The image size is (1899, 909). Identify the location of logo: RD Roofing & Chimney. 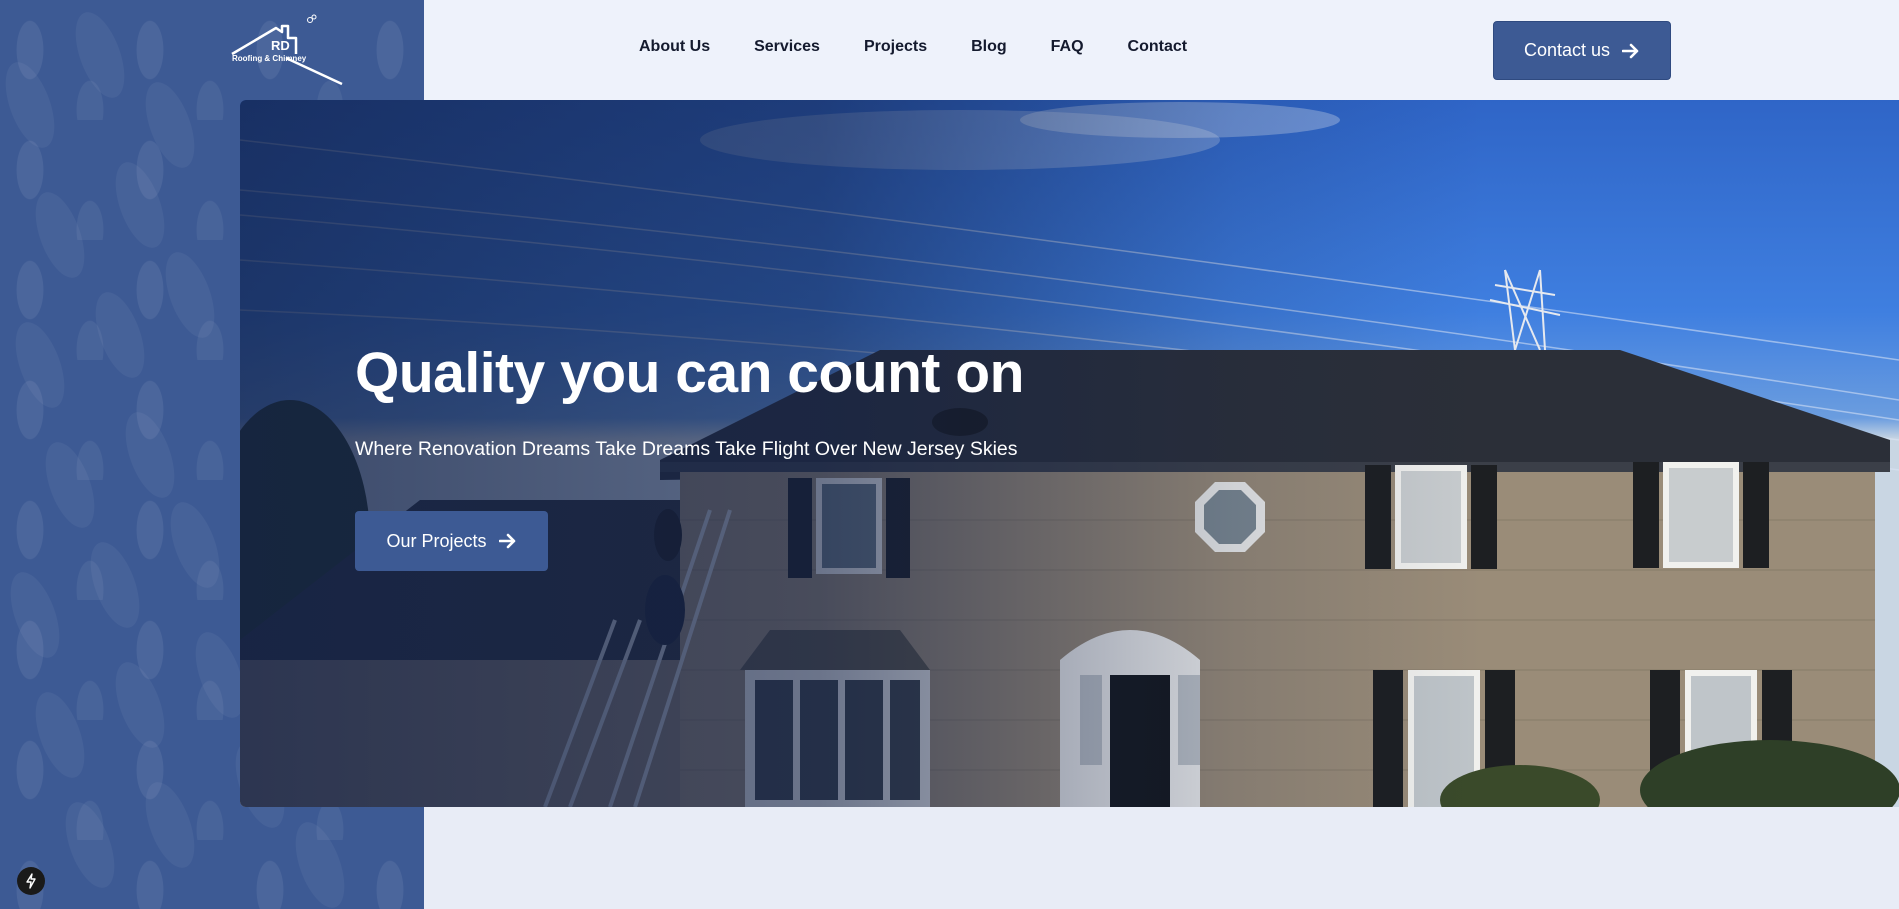
(287, 50).